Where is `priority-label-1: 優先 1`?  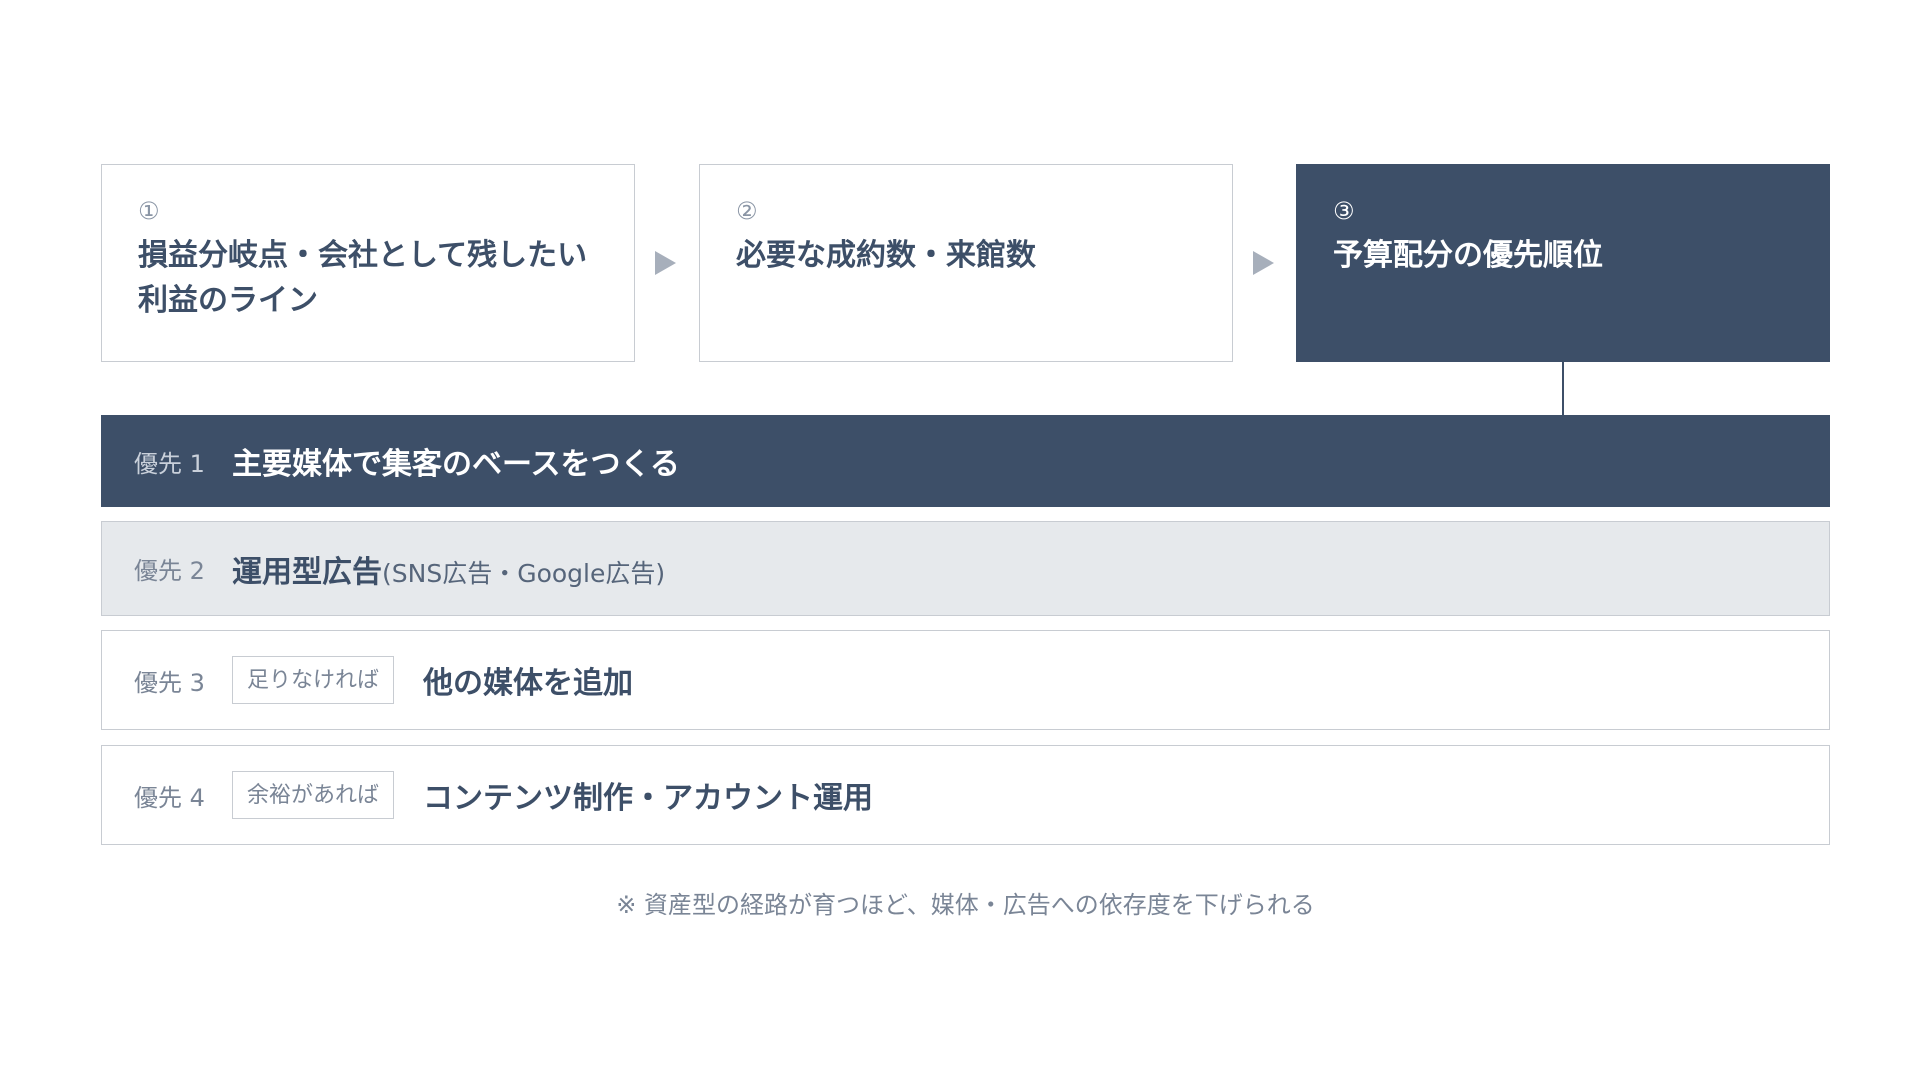 priority-label-1: 優先 1 is located at coordinates (169, 463).